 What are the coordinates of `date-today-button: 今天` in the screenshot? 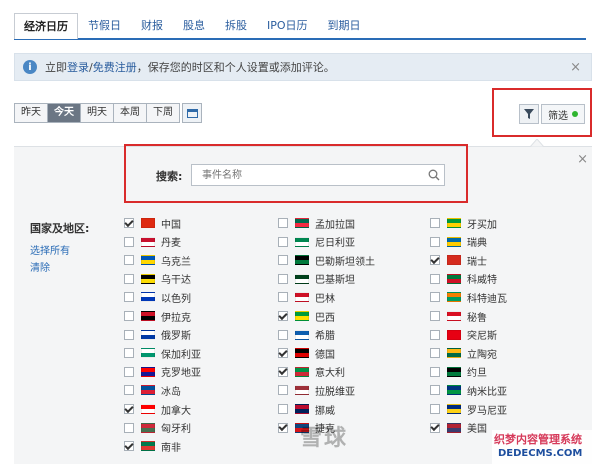 It's located at (64, 113).